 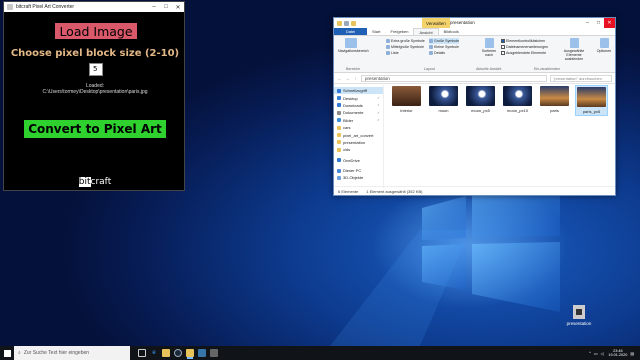 I want to click on address-path: presentation, so click(x=377, y=78).